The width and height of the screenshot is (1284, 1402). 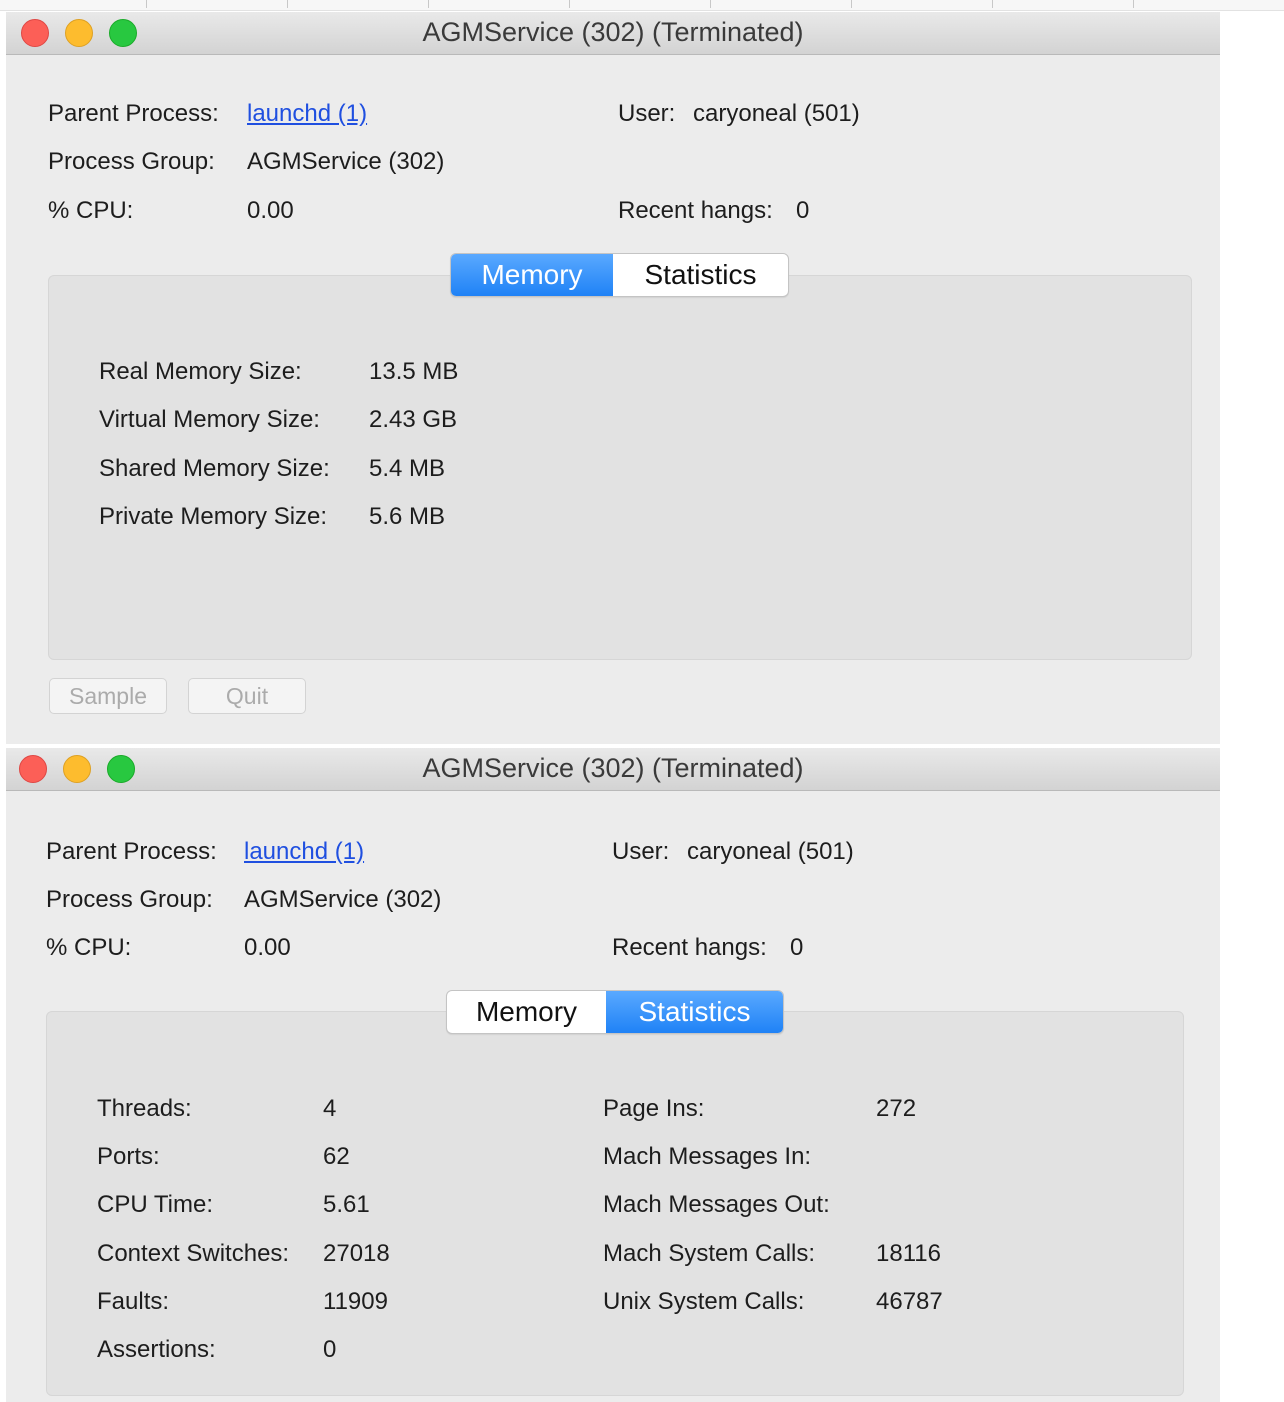 I want to click on mach-messages-out-label: Mach Messages Out:, so click(x=716, y=1204).